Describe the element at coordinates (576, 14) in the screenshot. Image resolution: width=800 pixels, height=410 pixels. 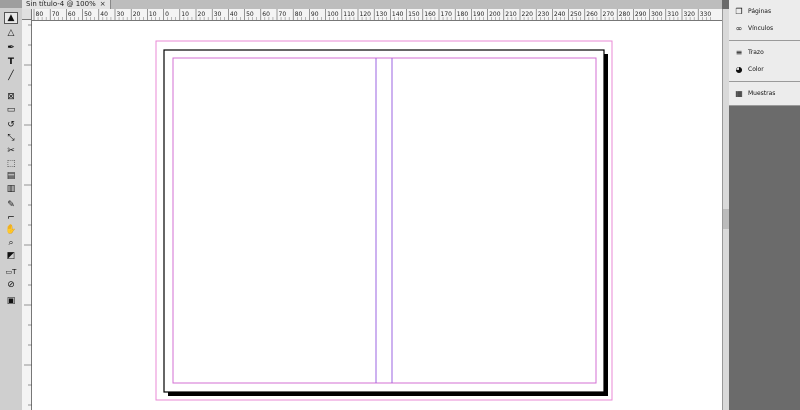
I see `ruler-tick-label: 250` at that location.